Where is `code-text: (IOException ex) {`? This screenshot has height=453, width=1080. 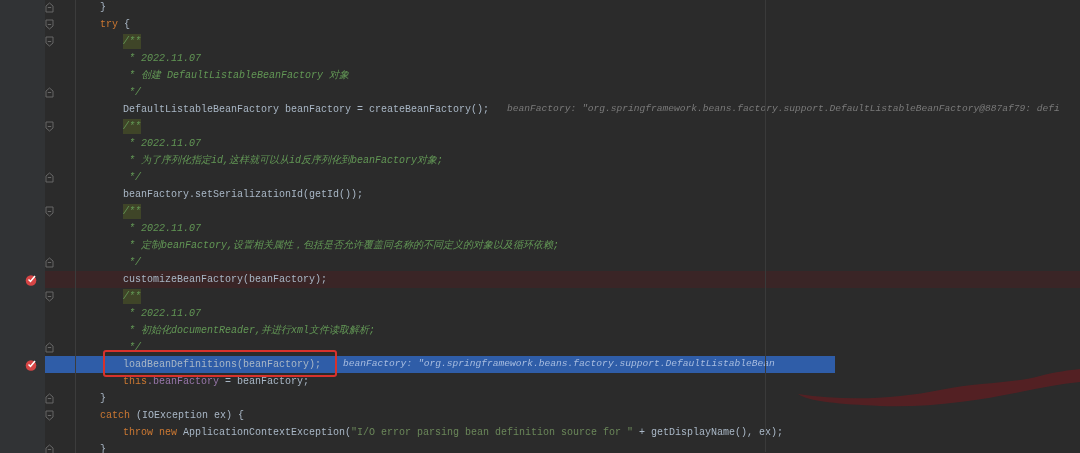 code-text: (IOException ex) { is located at coordinates (190, 416).